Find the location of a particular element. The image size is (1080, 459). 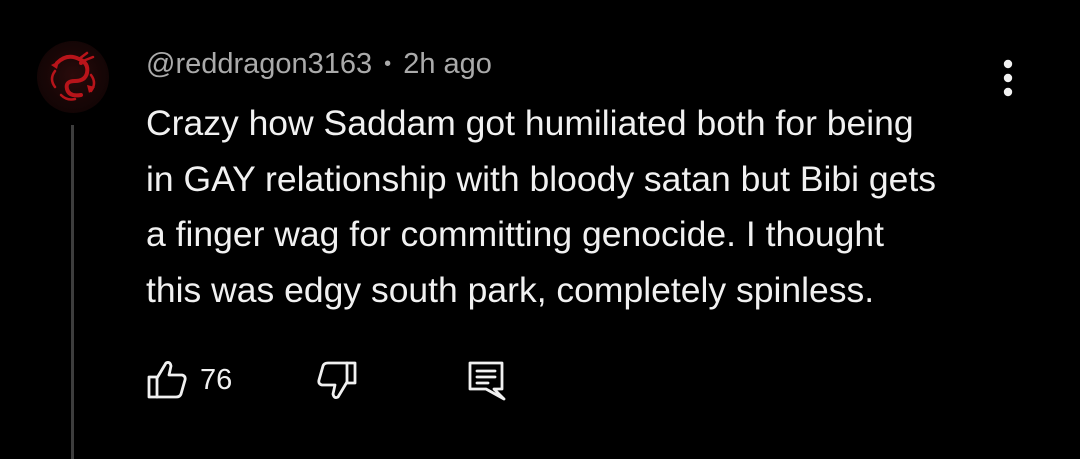

reply-comment-icon is located at coordinates (487, 381).